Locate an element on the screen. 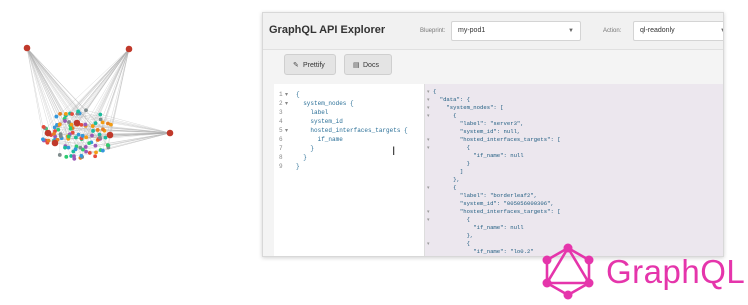 The width and height of the screenshot is (748, 305). result-text: "if_name": null is located at coordinates (478, 155).